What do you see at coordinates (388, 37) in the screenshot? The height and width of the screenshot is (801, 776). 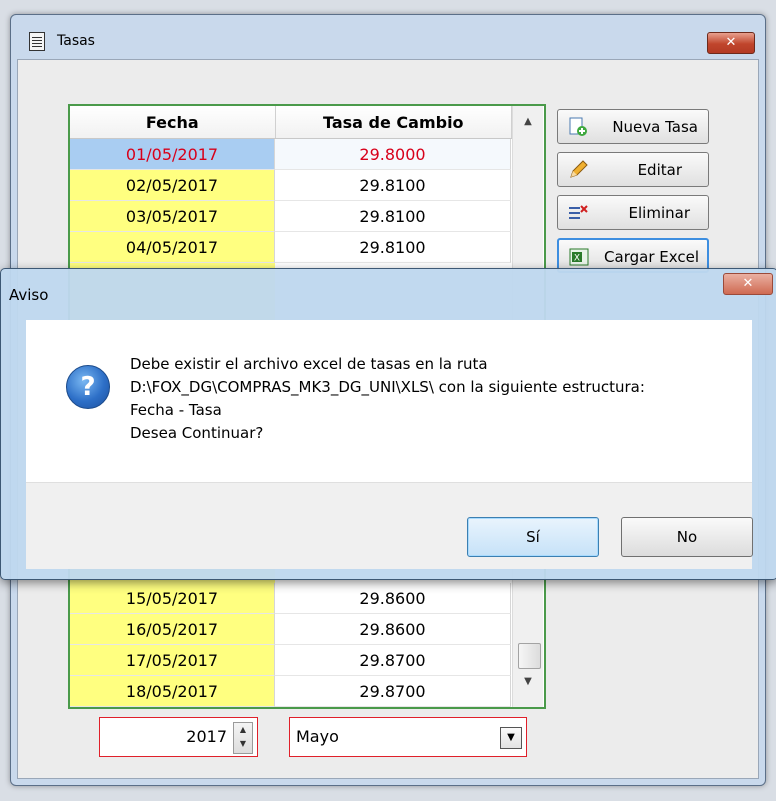 I see `title-bar: Tasas ✕` at bounding box center [388, 37].